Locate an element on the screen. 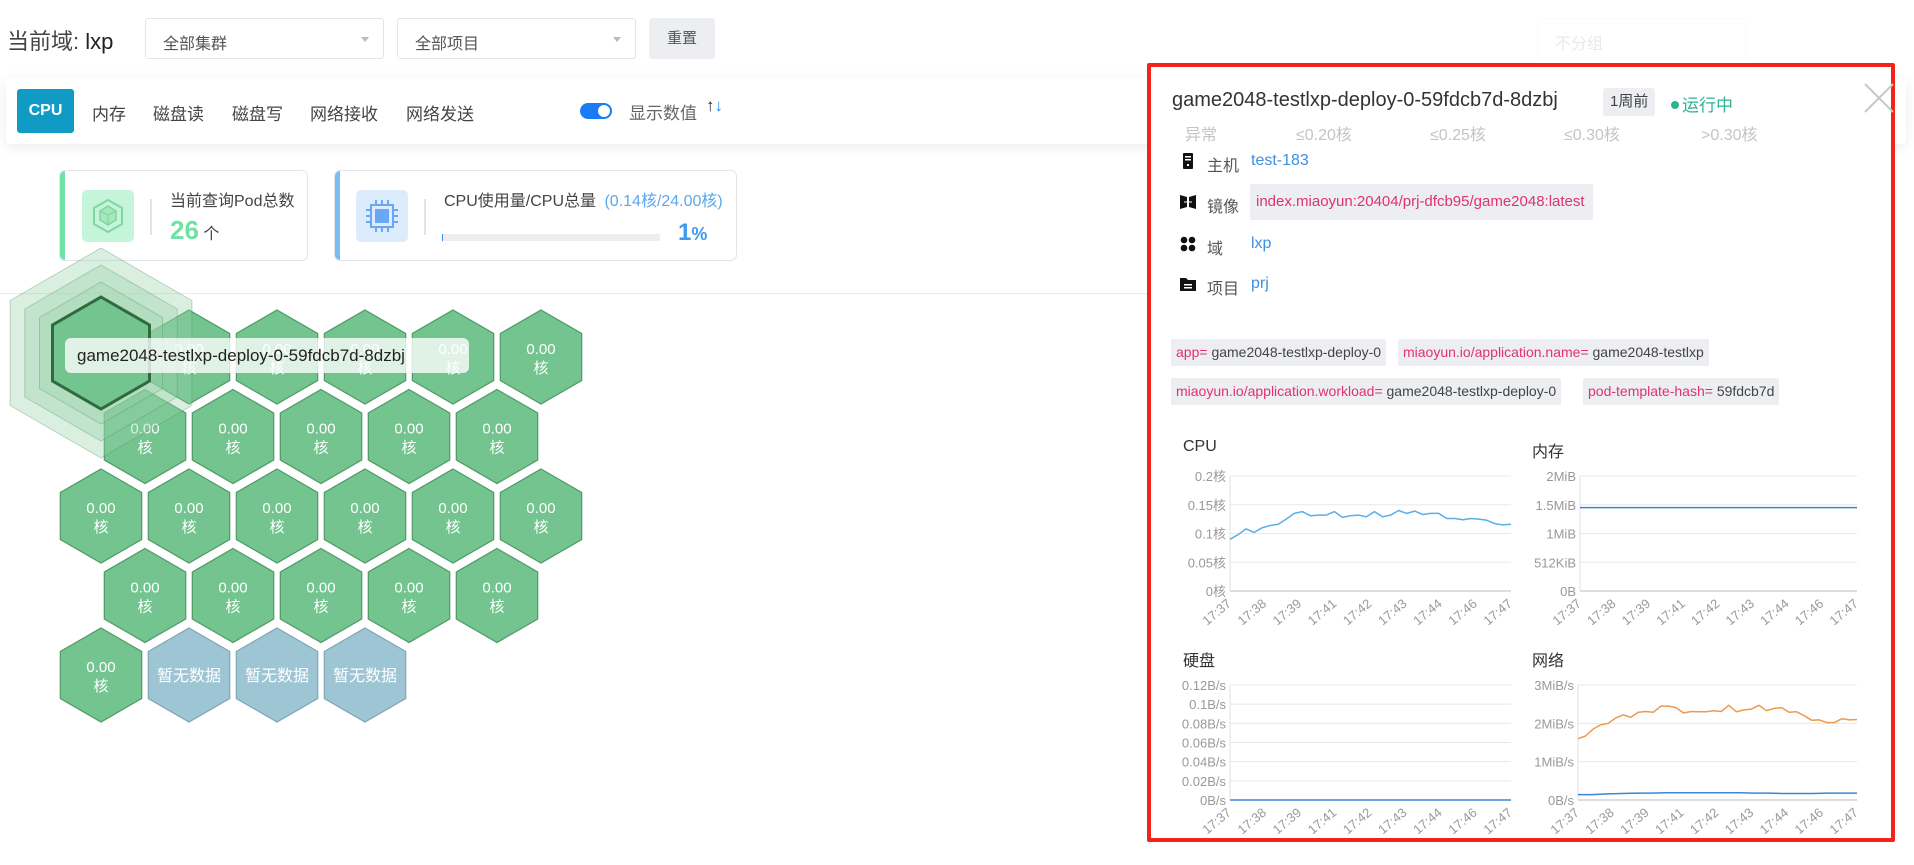 Image resolution: width=1914 pixels, height=865 pixels. tab-memory: 内存 is located at coordinates (109, 112).